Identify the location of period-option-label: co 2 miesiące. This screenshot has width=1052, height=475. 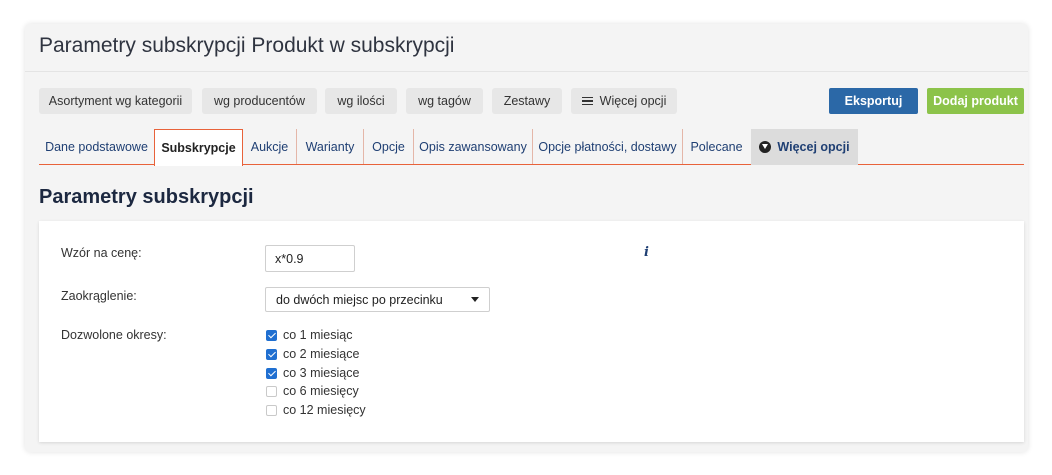
(321, 354).